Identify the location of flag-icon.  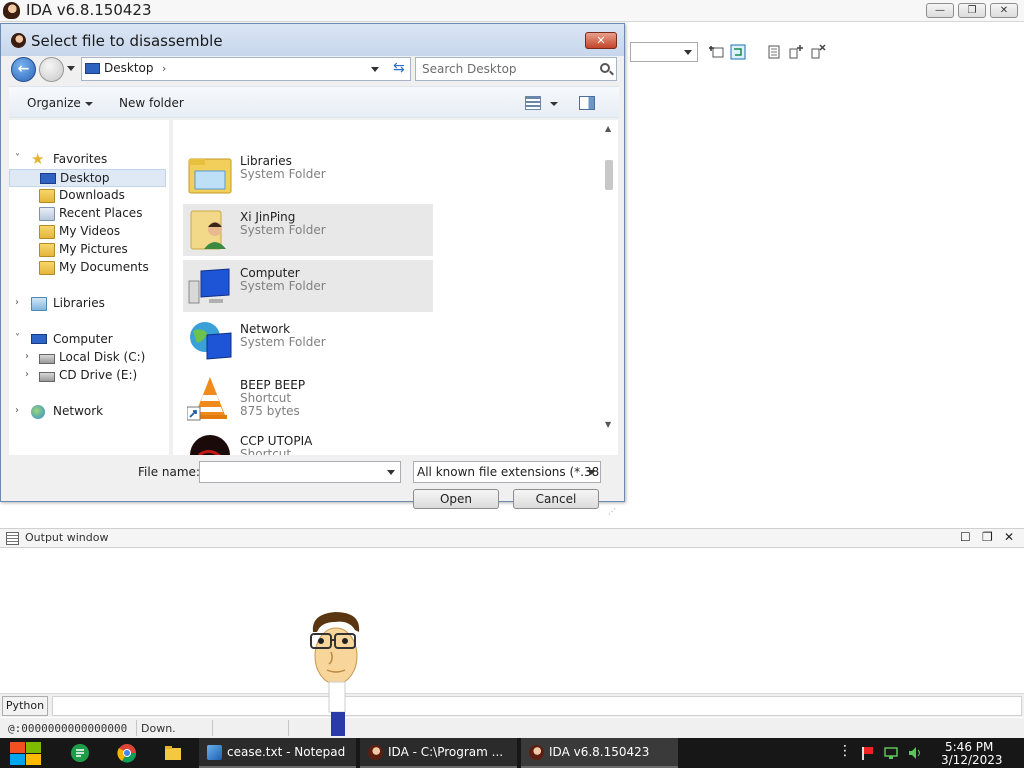
(867, 753).